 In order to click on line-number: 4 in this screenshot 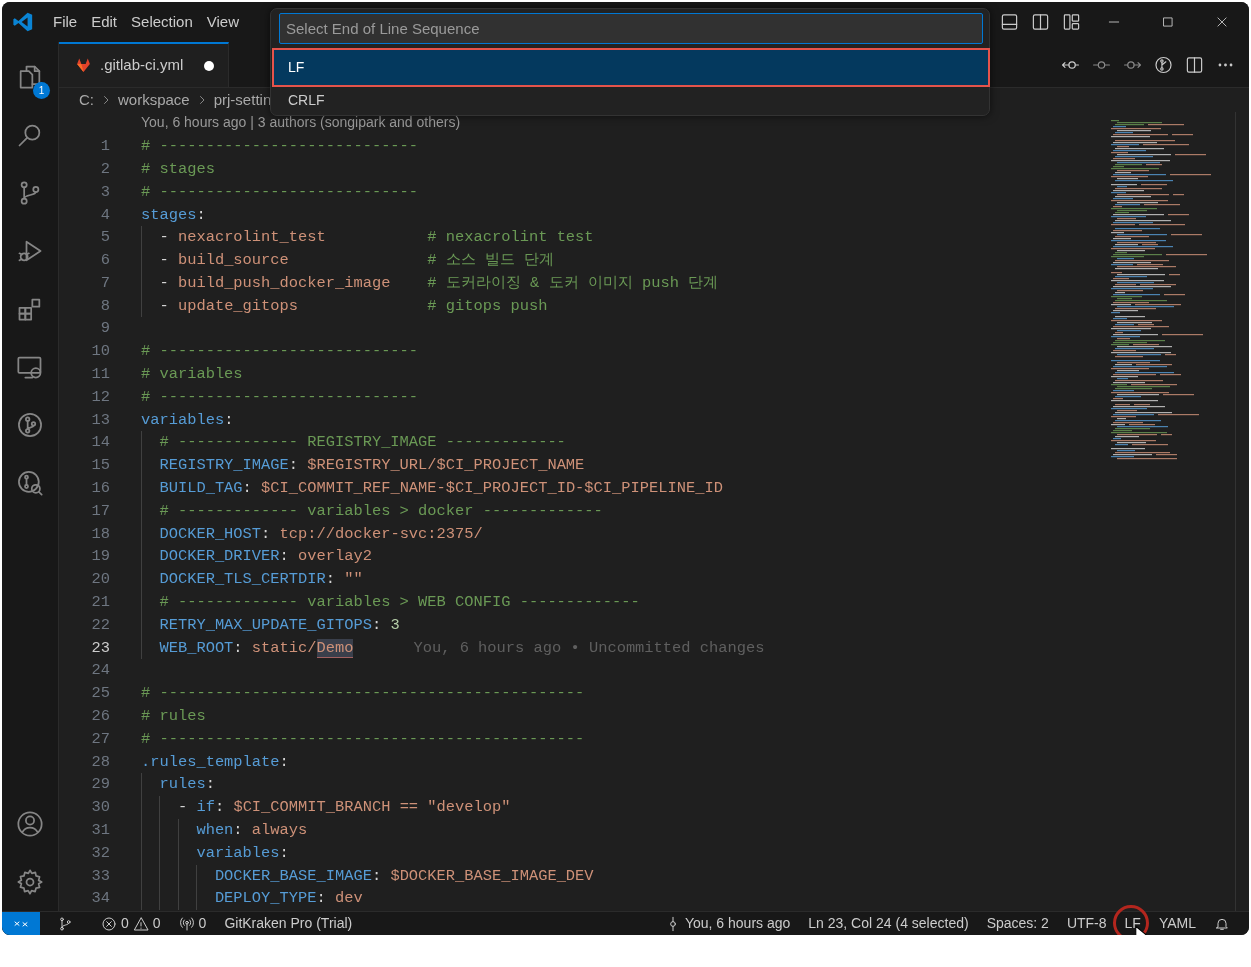, I will do `click(104, 215)`.